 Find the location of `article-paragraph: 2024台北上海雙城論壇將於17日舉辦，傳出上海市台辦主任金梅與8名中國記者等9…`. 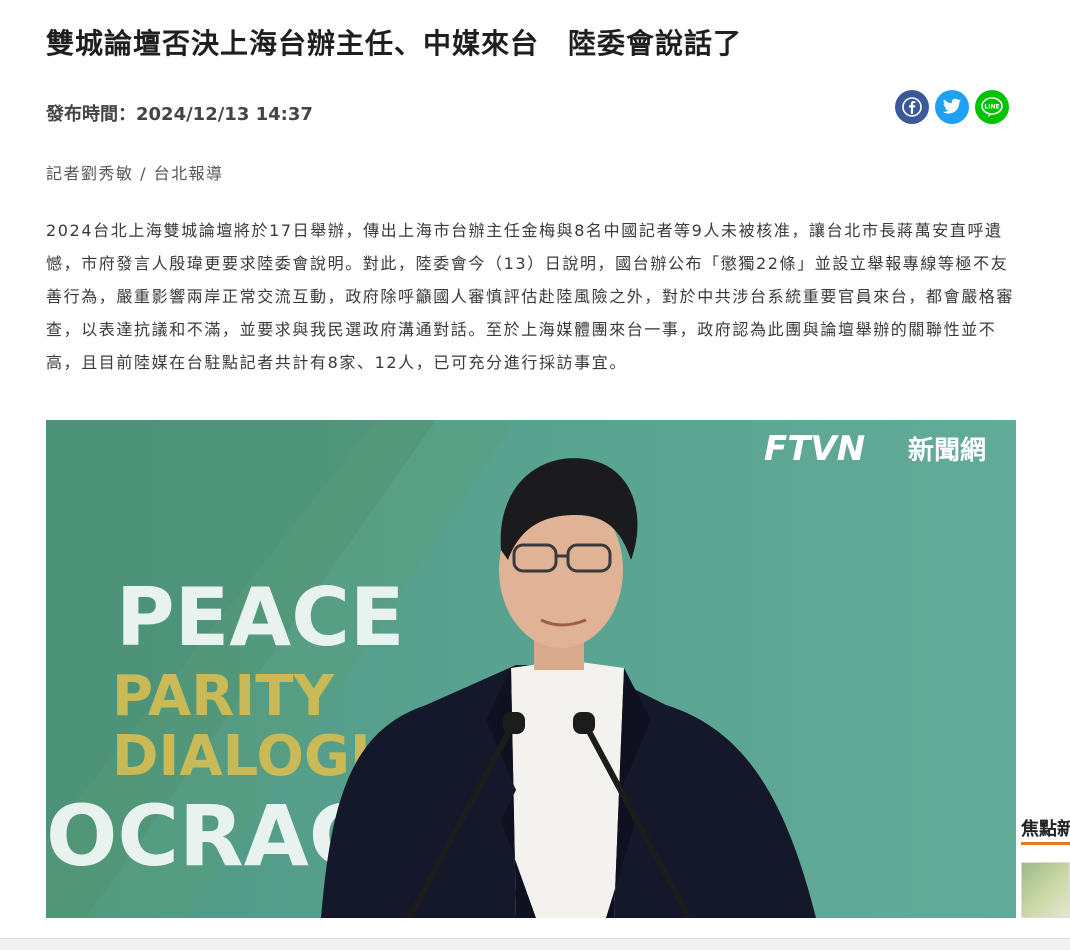

article-paragraph: 2024台北上海雙城論壇將於17日舉辦，傳出上海市台辦主任金梅與8名中國記者等9… is located at coordinates (530, 296).